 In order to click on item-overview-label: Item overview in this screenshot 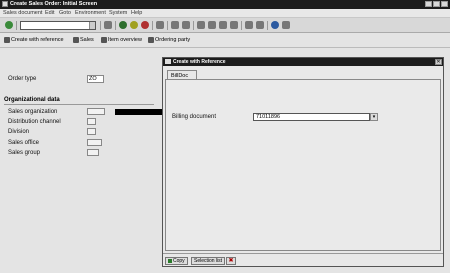, I will do `click(125, 40)`.